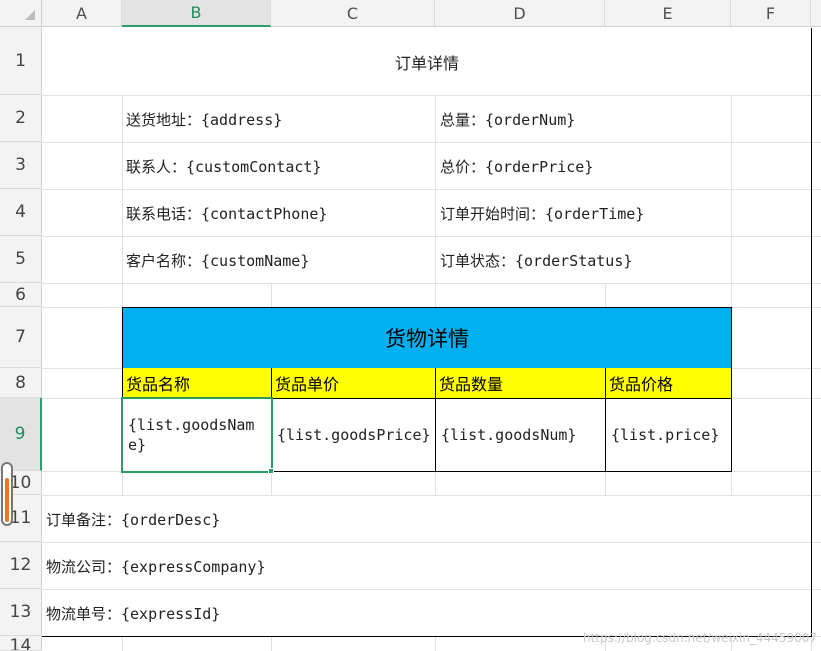  Describe the element at coordinates (585, 166) in the screenshot. I see `total-price-cell: 总价：{orderPrice}` at that location.